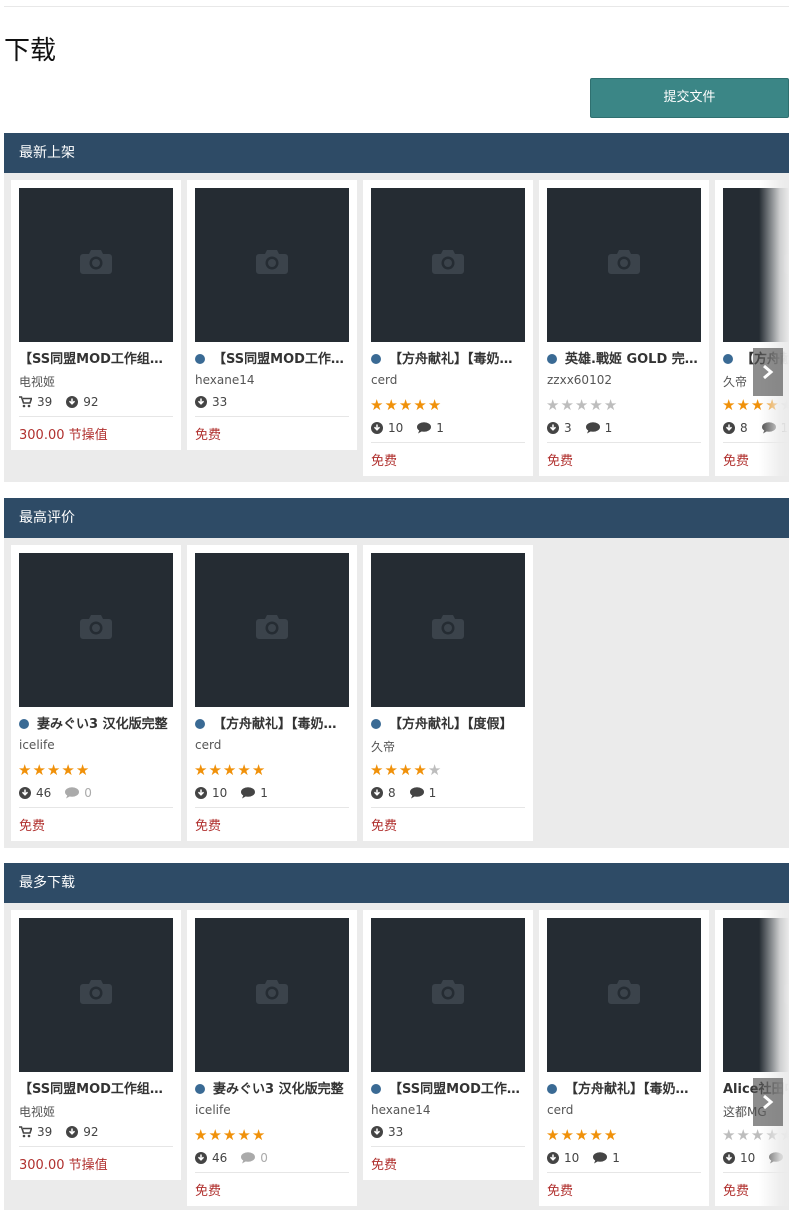  I want to click on product-stats: 81, so click(410, 793).